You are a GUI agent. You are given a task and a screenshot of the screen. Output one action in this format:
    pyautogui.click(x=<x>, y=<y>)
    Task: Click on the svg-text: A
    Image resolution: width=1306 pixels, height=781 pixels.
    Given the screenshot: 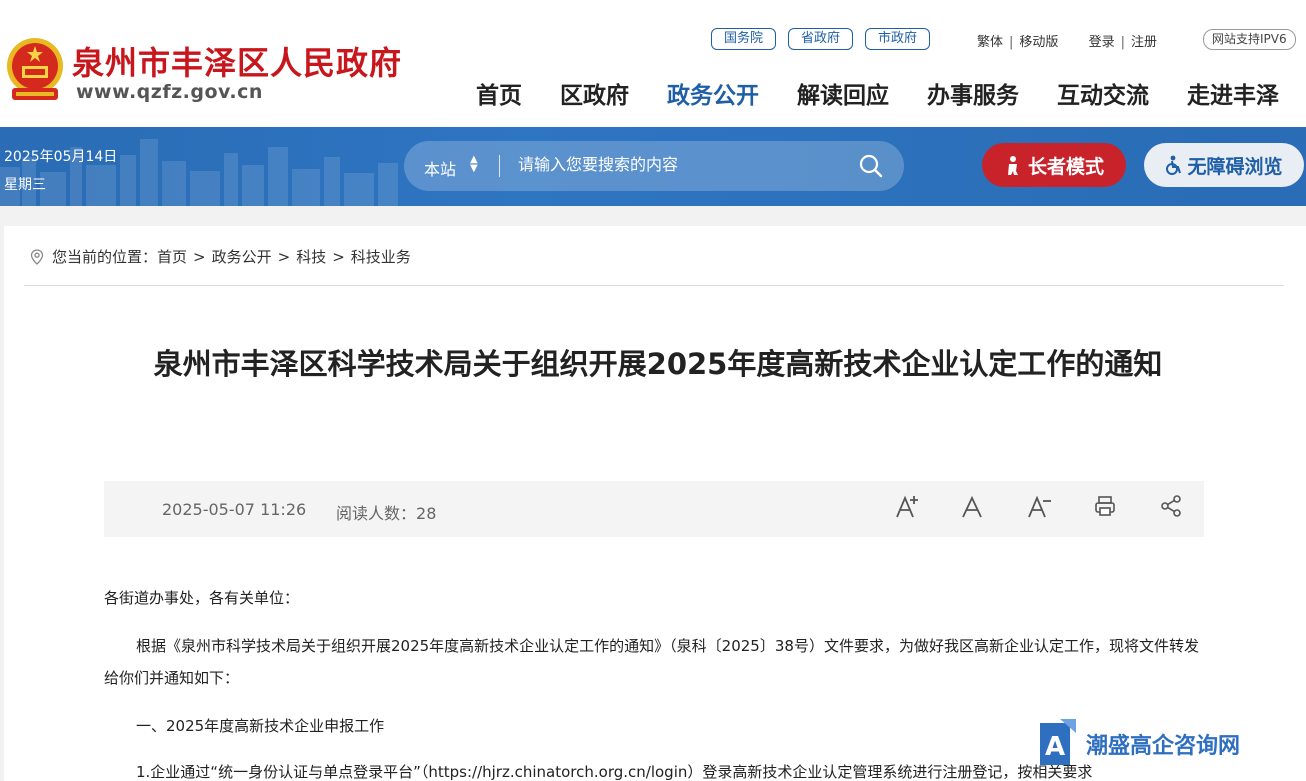 What is the action you would take?
    pyautogui.click(x=1055, y=747)
    